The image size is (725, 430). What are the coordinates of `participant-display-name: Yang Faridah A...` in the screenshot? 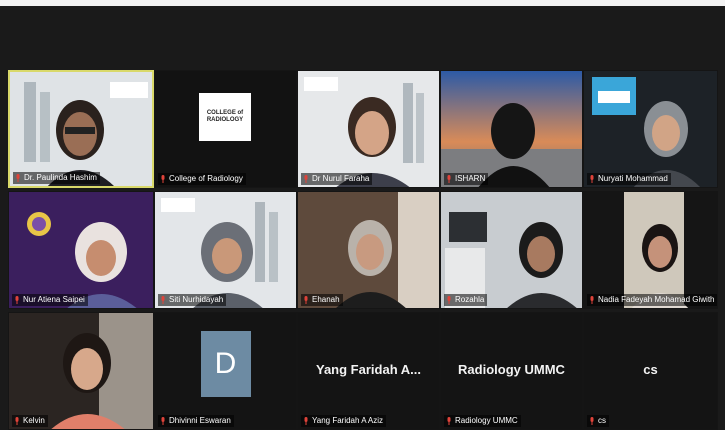 It's located at (368, 369).